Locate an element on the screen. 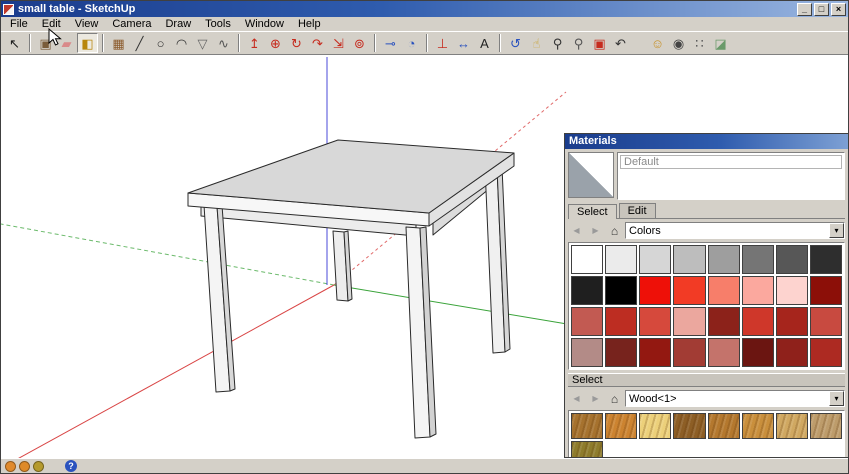  section-plane-tool: ◪ is located at coordinates (720, 43).